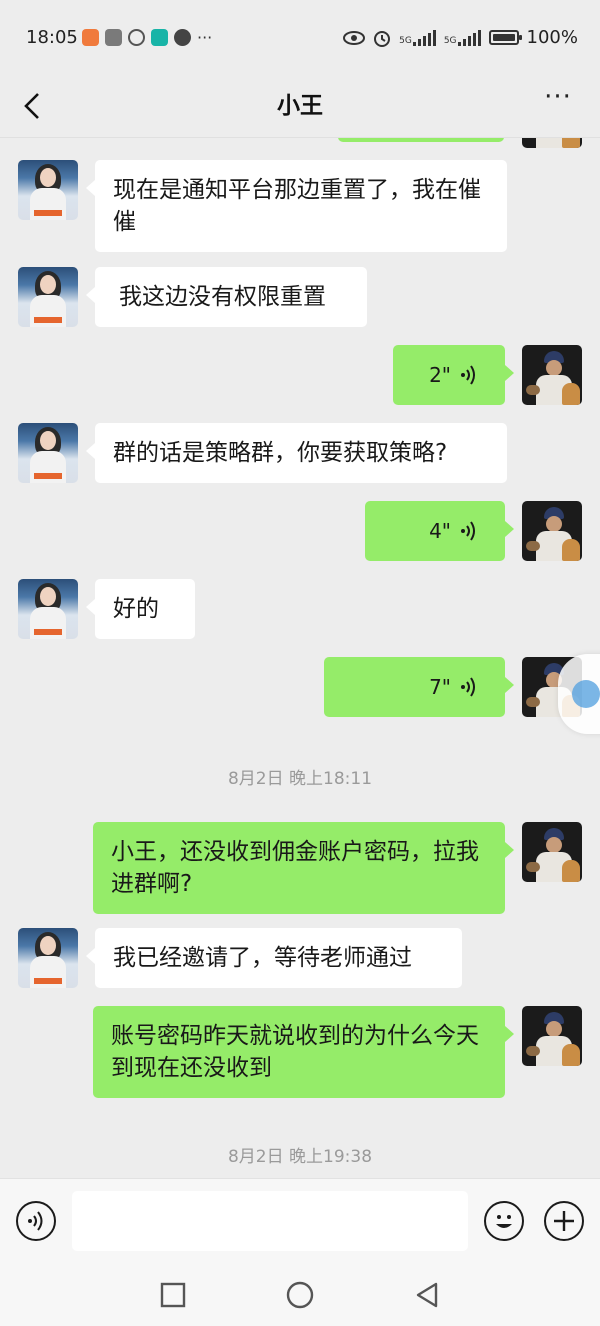 The height and width of the screenshot is (1326, 600). What do you see at coordinates (440, 375) in the screenshot?
I see `voice-duration: 2"` at bounding box center [440, 375].